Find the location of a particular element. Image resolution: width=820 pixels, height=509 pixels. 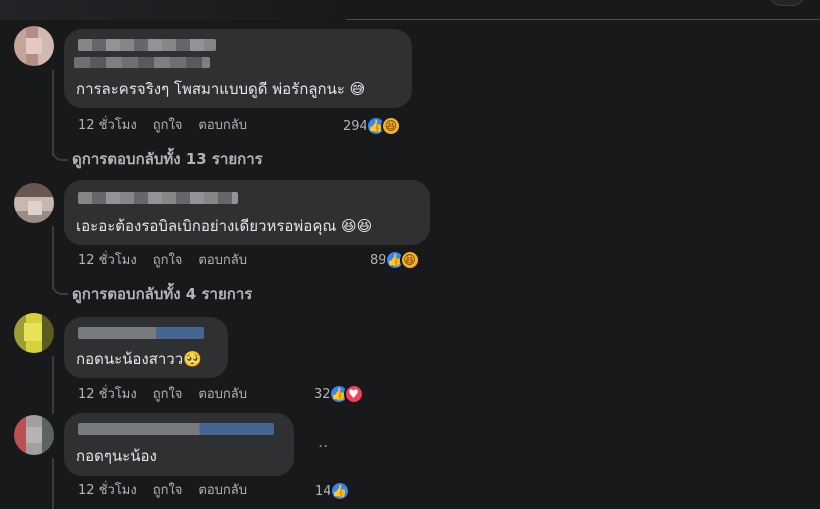

reaction-summary: 14 👍 is located at coordinates (332, 491).